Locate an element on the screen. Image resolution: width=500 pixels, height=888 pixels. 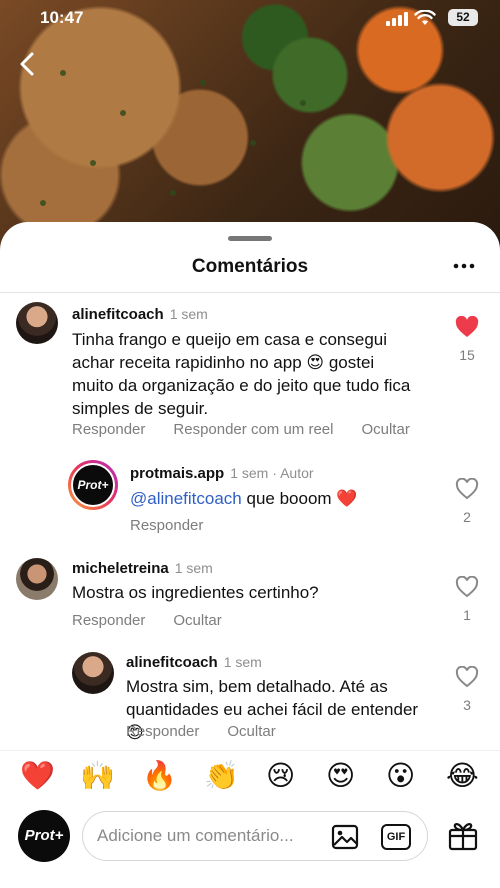
like-count: 3 is located at coordinates (467, 705).